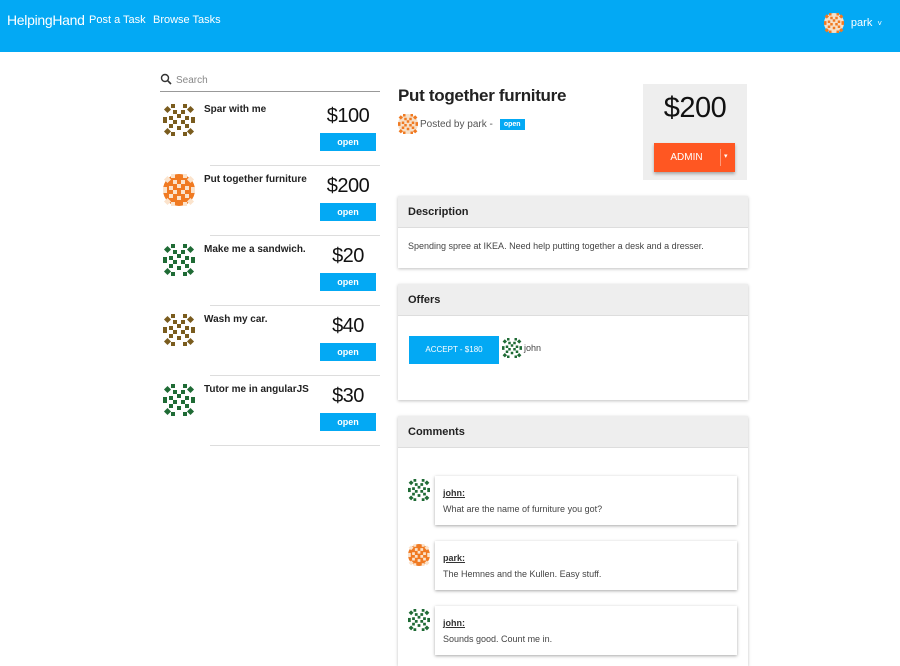 The width and height of the screenshot is (900, 666). I want to click on task-detail-title: Put together furniture, so click(482, 95).